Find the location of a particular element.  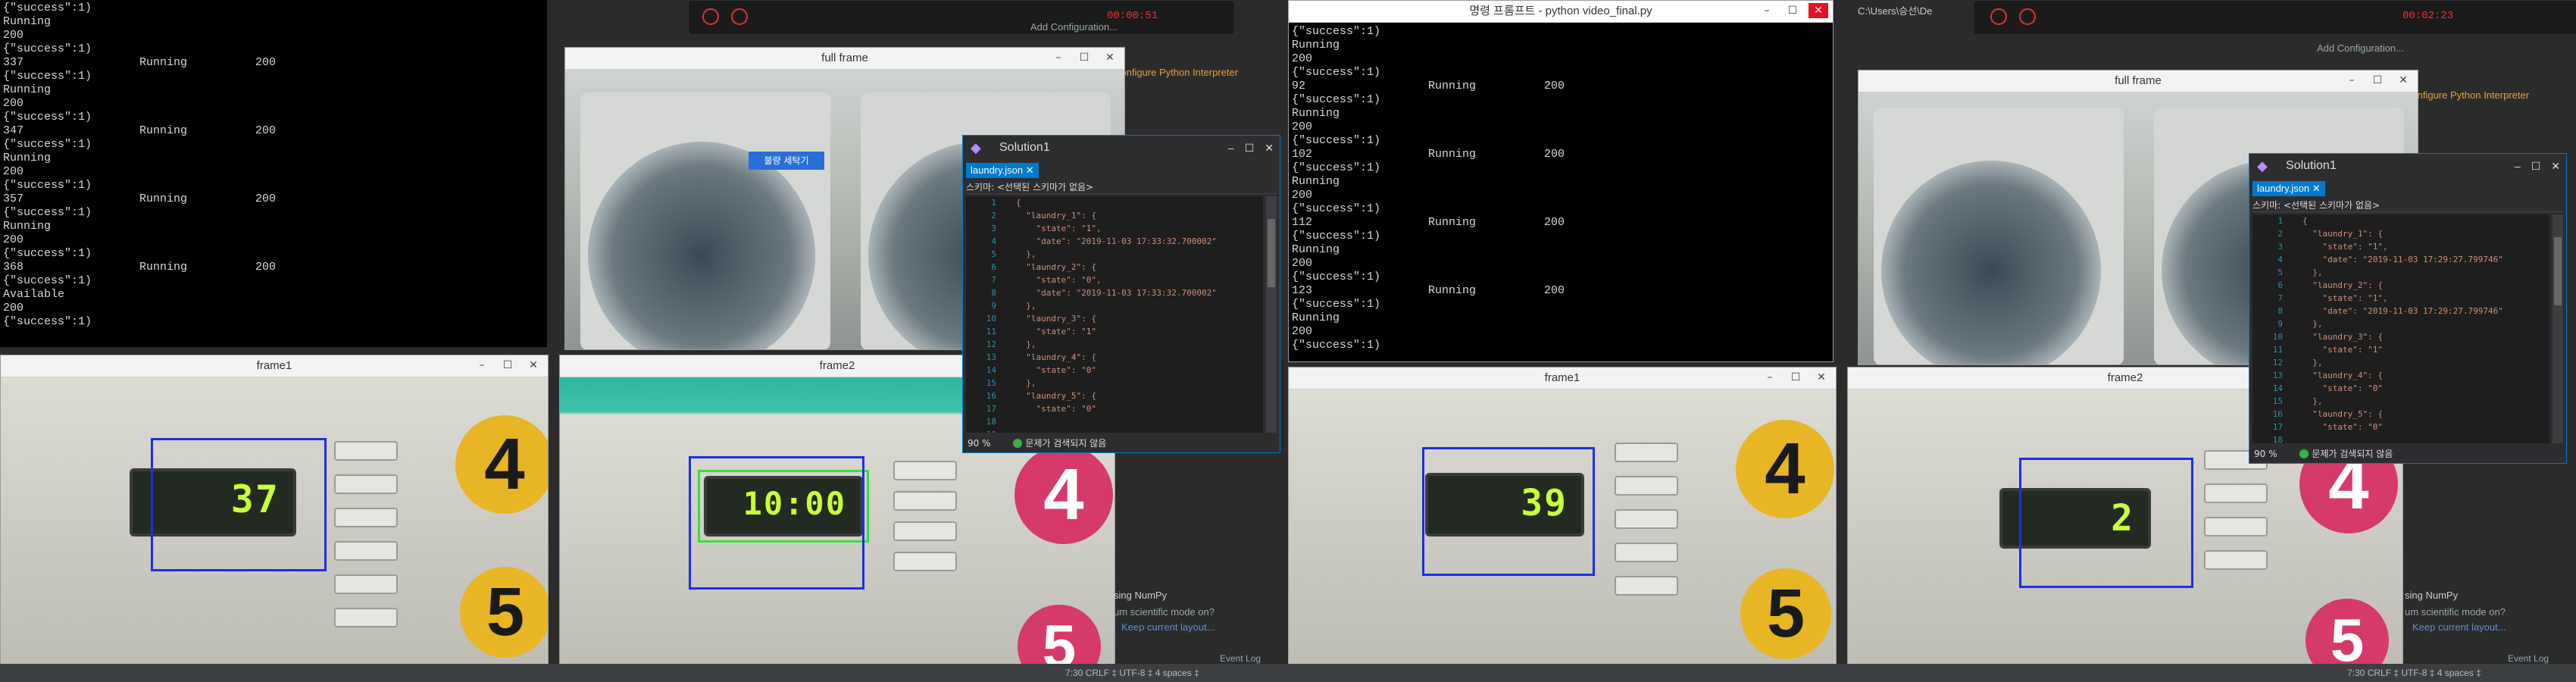

line-number: 1 is located at coordinates (2280, 221).